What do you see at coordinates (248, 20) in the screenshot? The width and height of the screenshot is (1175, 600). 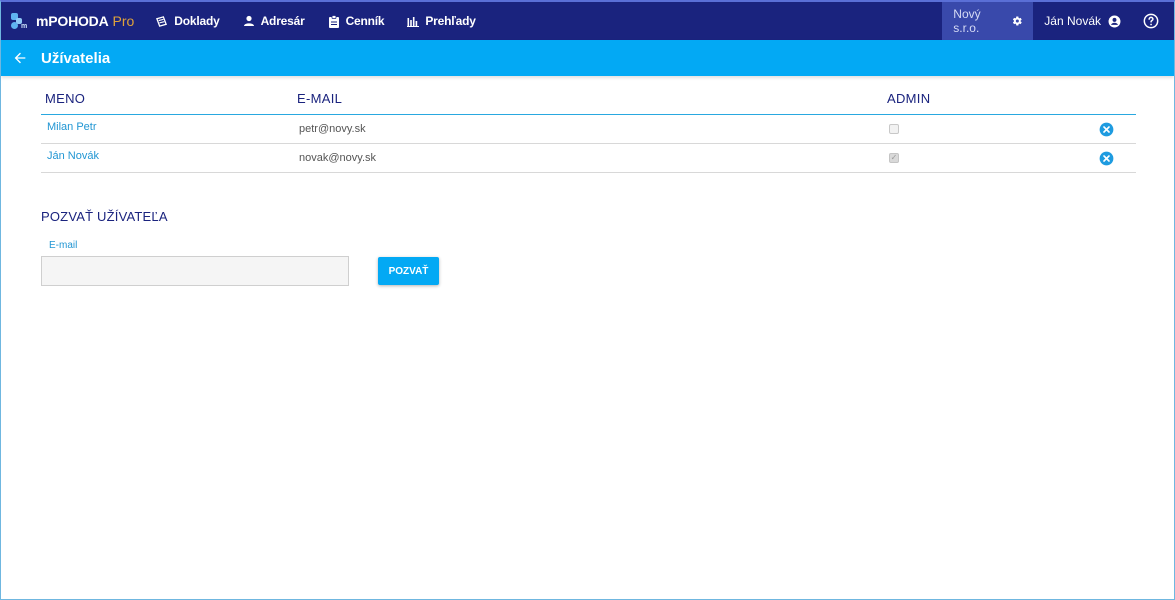 I see `person-icon` at bounding box center [248, 20].